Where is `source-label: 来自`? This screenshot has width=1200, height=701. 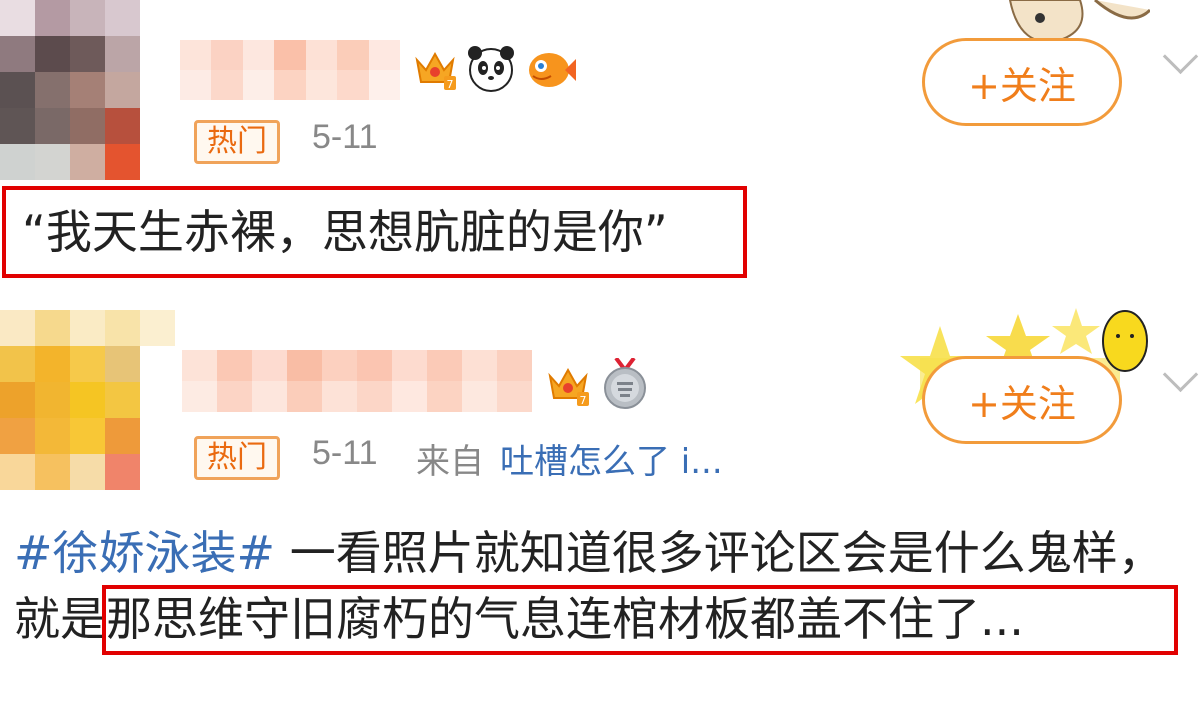
source-label: 来自 is located at coordinates (450, 462).